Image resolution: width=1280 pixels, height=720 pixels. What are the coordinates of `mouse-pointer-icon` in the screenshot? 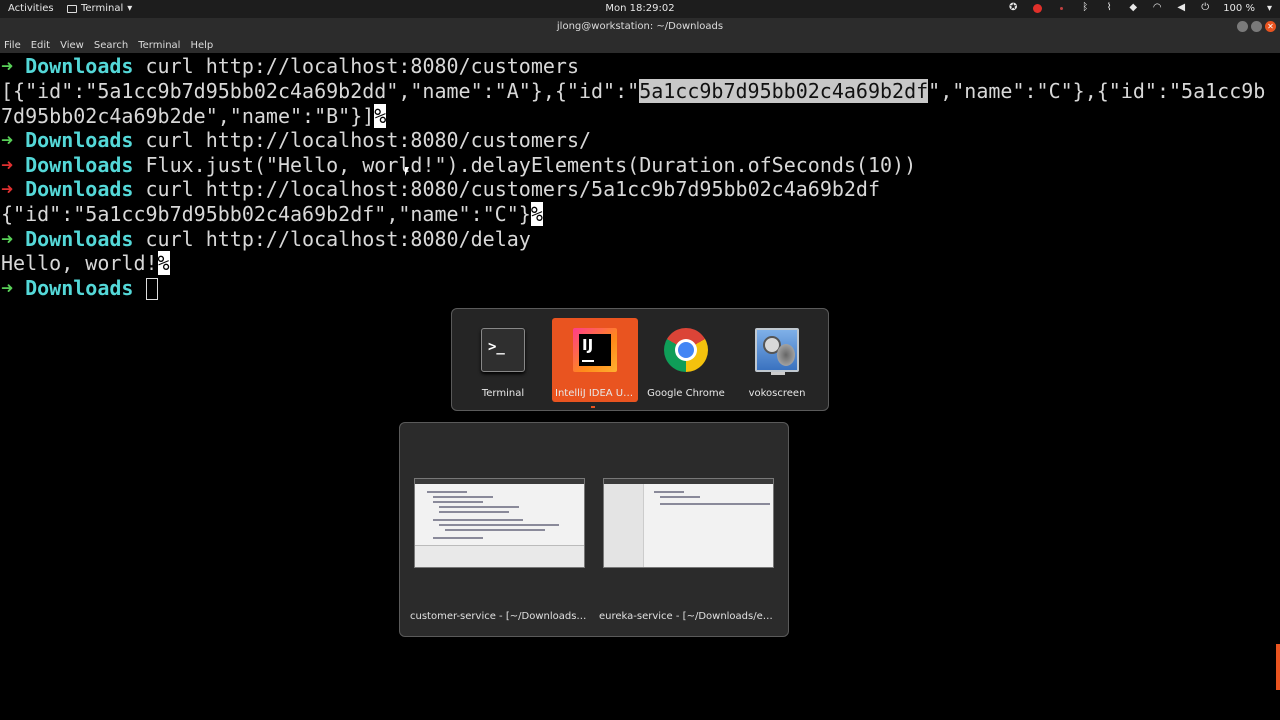 It's located at (407, 171).